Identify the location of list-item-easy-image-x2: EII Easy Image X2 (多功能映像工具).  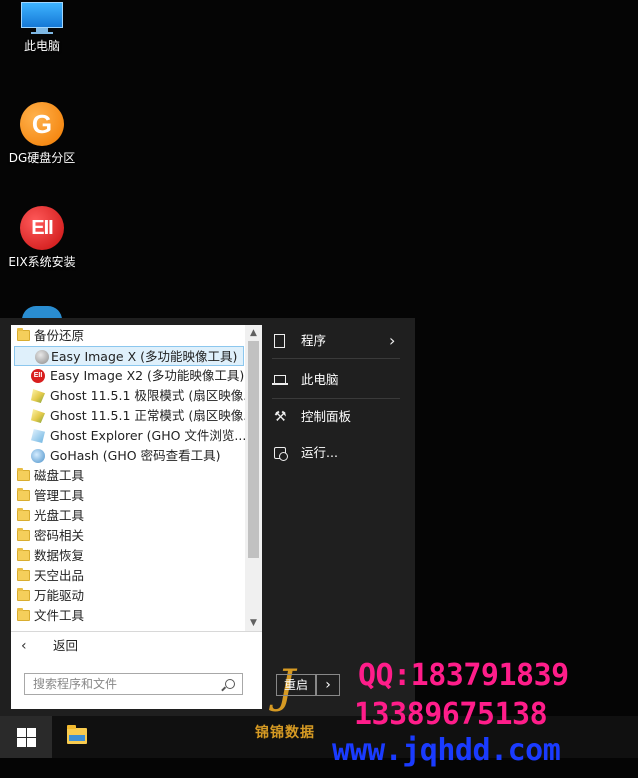
(128, 376).